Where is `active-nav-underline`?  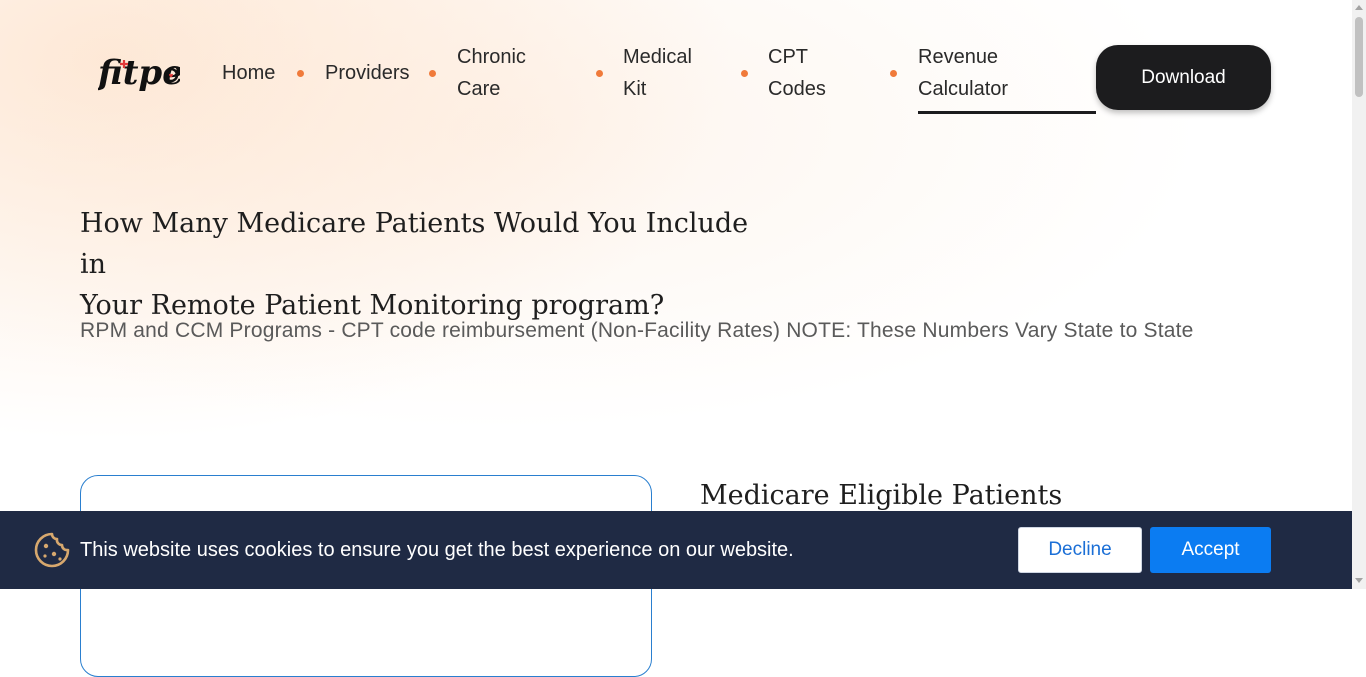 active-nav-underline is located at coordinates (1007, 112).